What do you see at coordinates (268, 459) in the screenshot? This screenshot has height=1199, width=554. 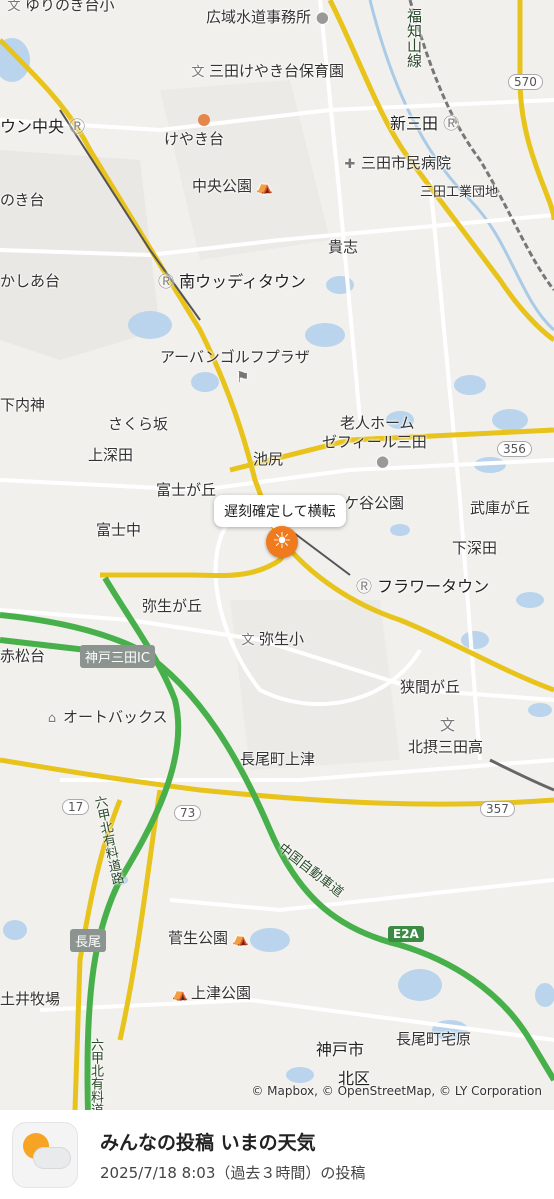 I see `label-ikejiri: 池尻` at bounding box center [268, 459].